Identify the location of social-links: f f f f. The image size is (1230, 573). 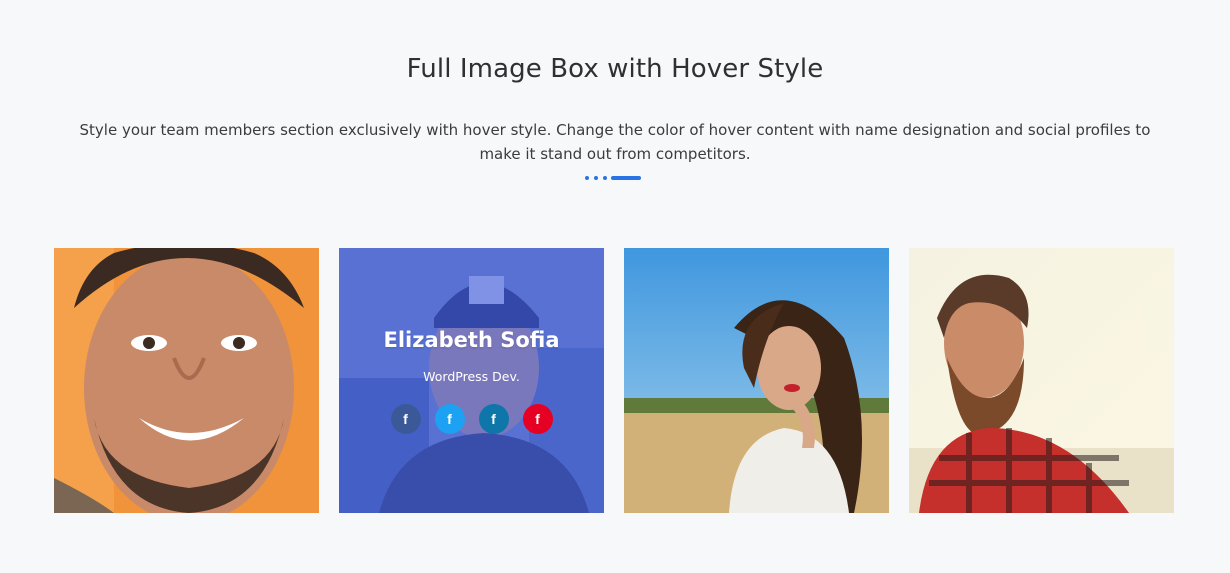
(471, 419).